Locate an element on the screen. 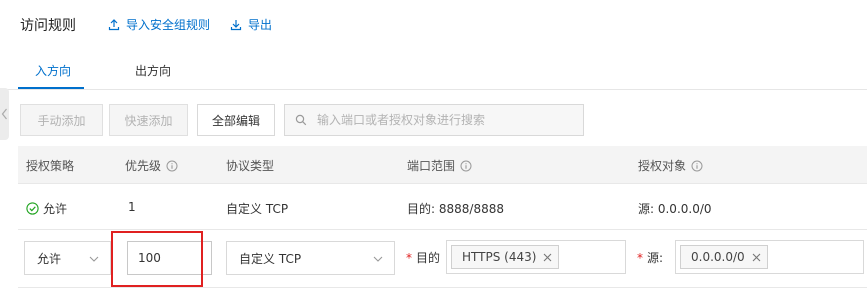 This screenshot has height=292, width=867. highlight-box is located at coordinates (157, 259).